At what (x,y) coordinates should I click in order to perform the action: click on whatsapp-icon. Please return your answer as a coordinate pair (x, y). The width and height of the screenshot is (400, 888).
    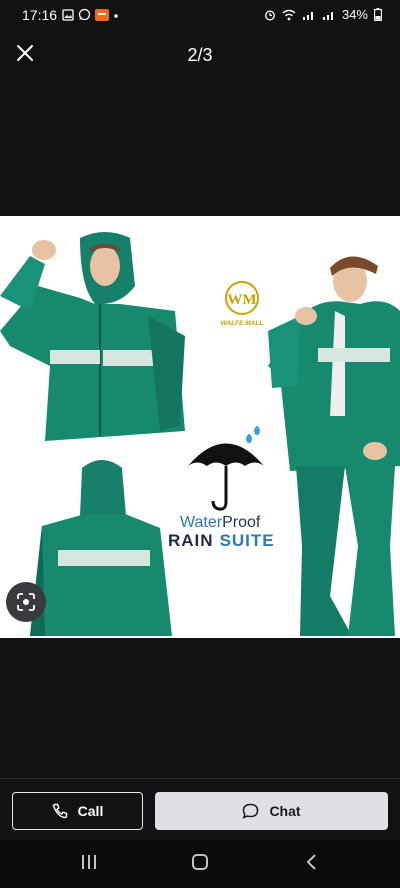
    Looking at the image, I should click on (84, 14).